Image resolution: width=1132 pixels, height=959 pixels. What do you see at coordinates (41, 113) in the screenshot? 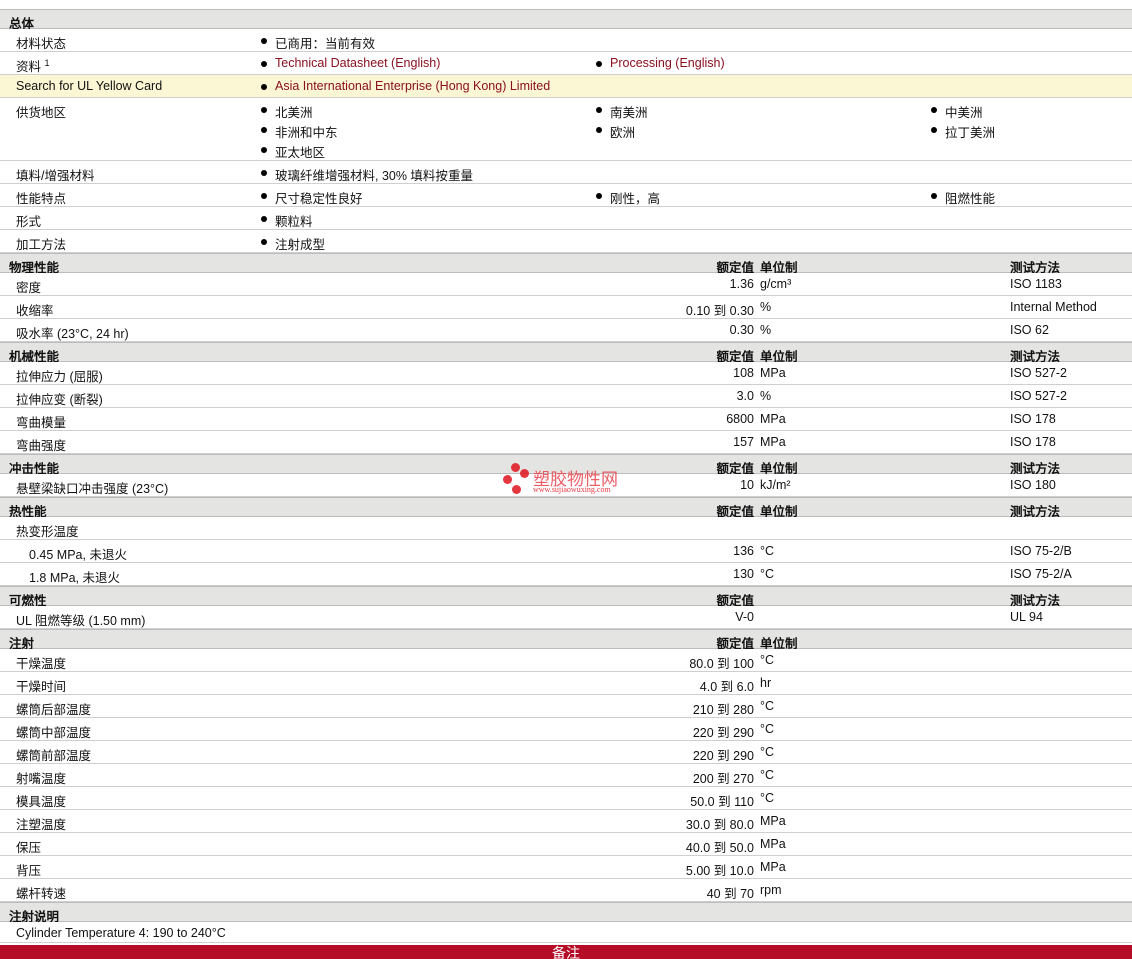
I see `property-label: 供货地区` at bounding box center [41, 113].